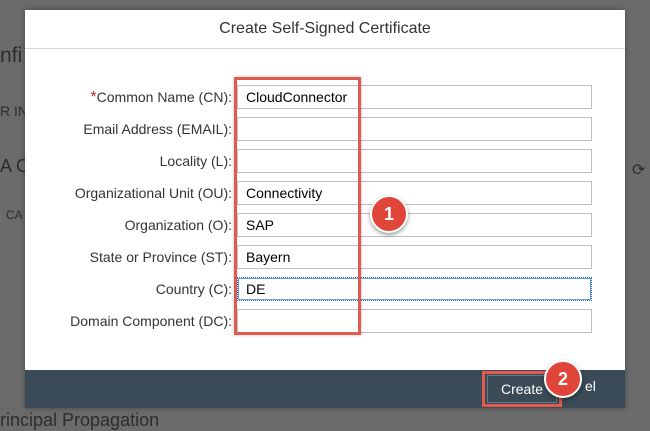 The height and width of the screenshot is (431, 650). What do you see at coordinates (414, 225) in the screenshot?
I see `organization-input` at bounding box center [414, 225].